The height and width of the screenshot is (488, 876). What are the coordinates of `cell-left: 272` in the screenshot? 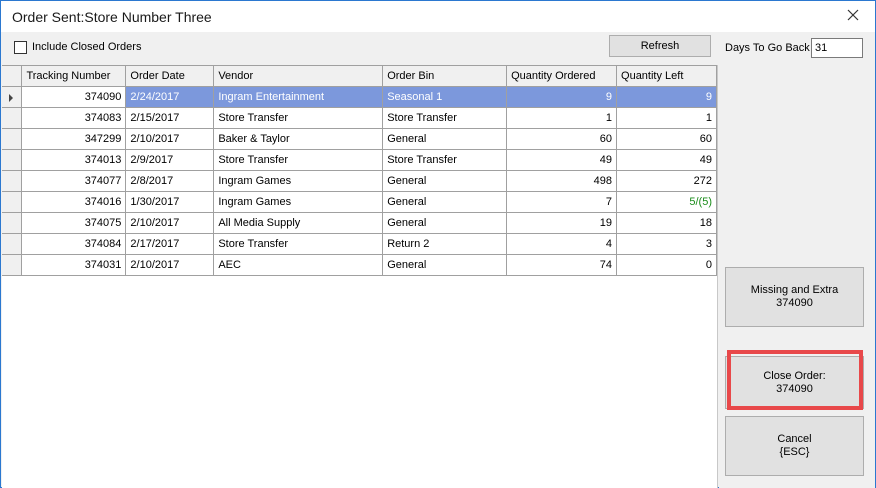 It's located at (666, 181).